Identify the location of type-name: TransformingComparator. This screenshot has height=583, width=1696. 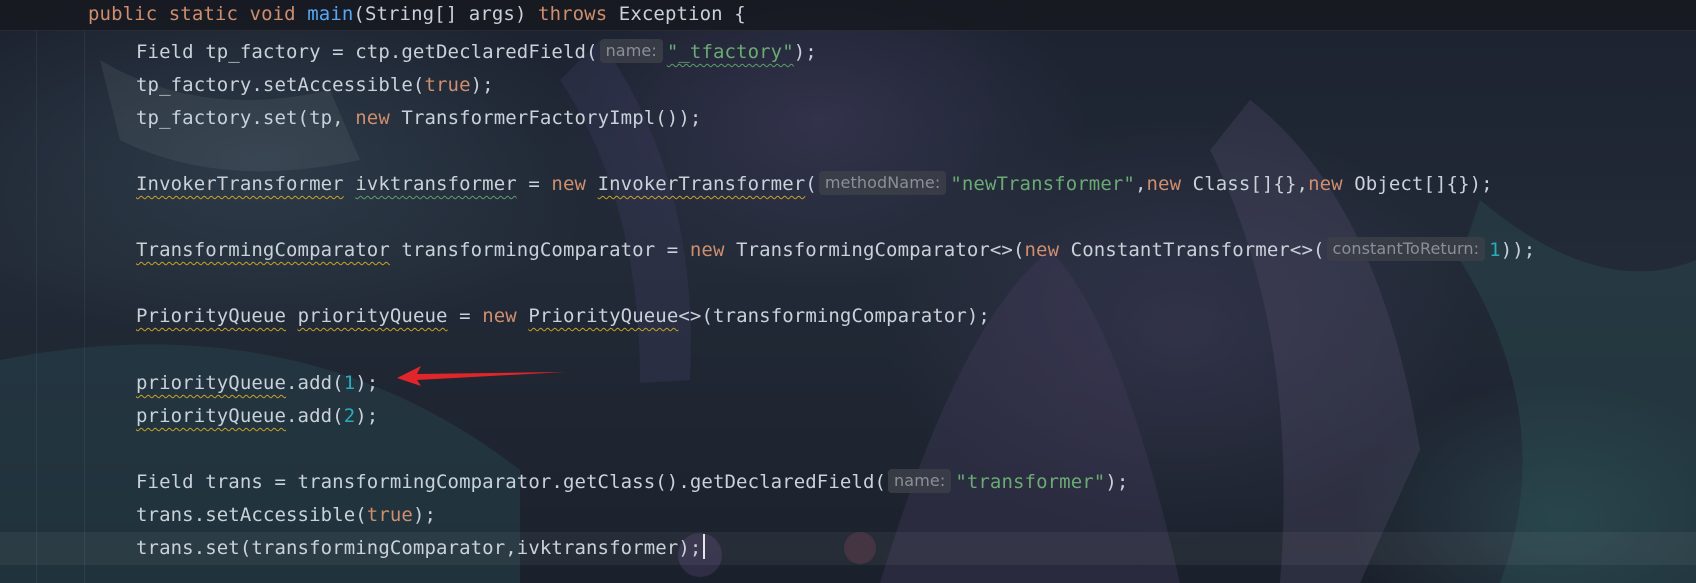
(263, 250).